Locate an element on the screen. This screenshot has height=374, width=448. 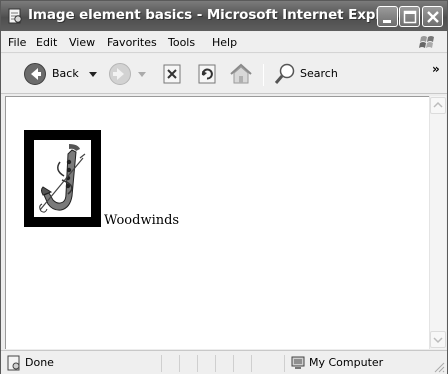
toolbar-overflow-chevron: » is located at coordinates (436, 69).